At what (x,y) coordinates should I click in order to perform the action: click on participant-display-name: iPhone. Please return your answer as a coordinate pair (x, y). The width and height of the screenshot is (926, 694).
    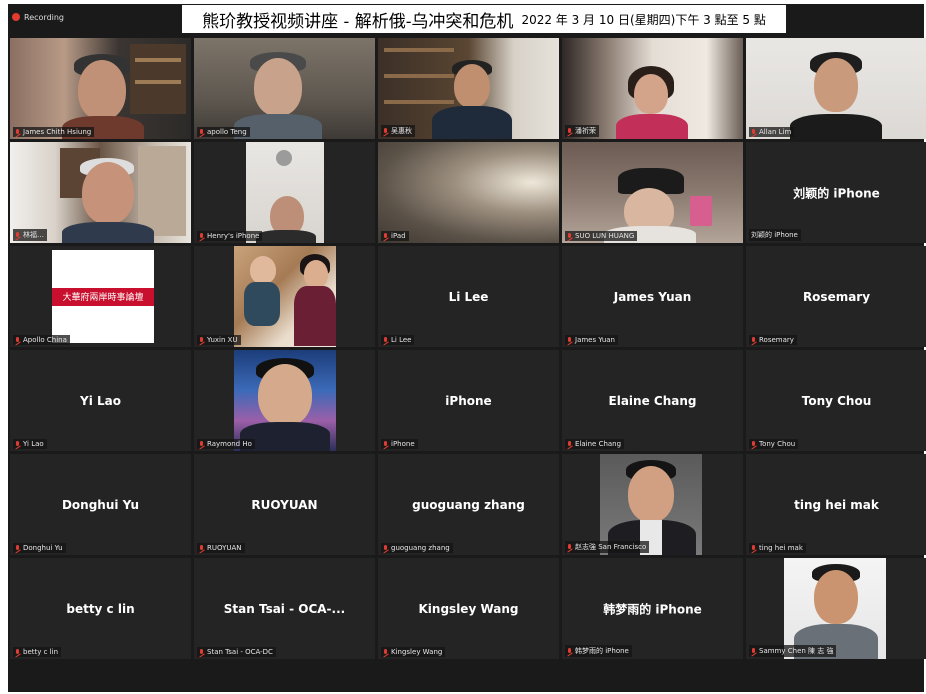
    Looking at the image, I should click on (468, 400).